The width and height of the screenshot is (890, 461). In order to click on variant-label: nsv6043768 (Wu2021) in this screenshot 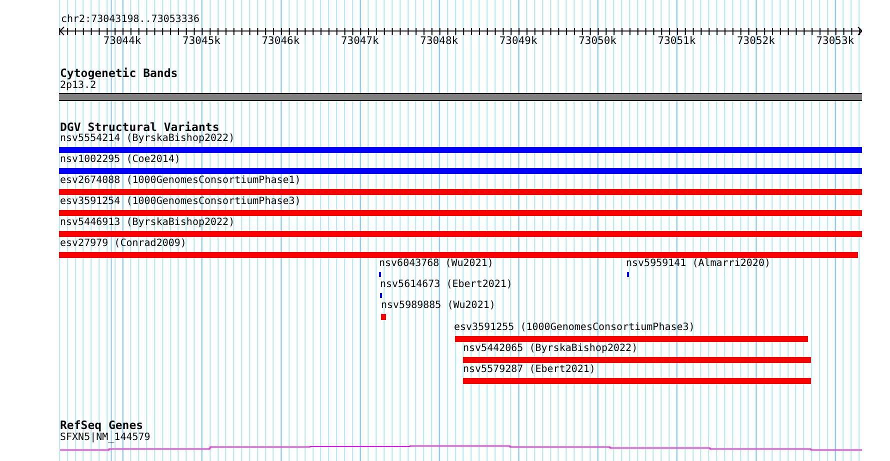, I will do `click(436, 264)`.